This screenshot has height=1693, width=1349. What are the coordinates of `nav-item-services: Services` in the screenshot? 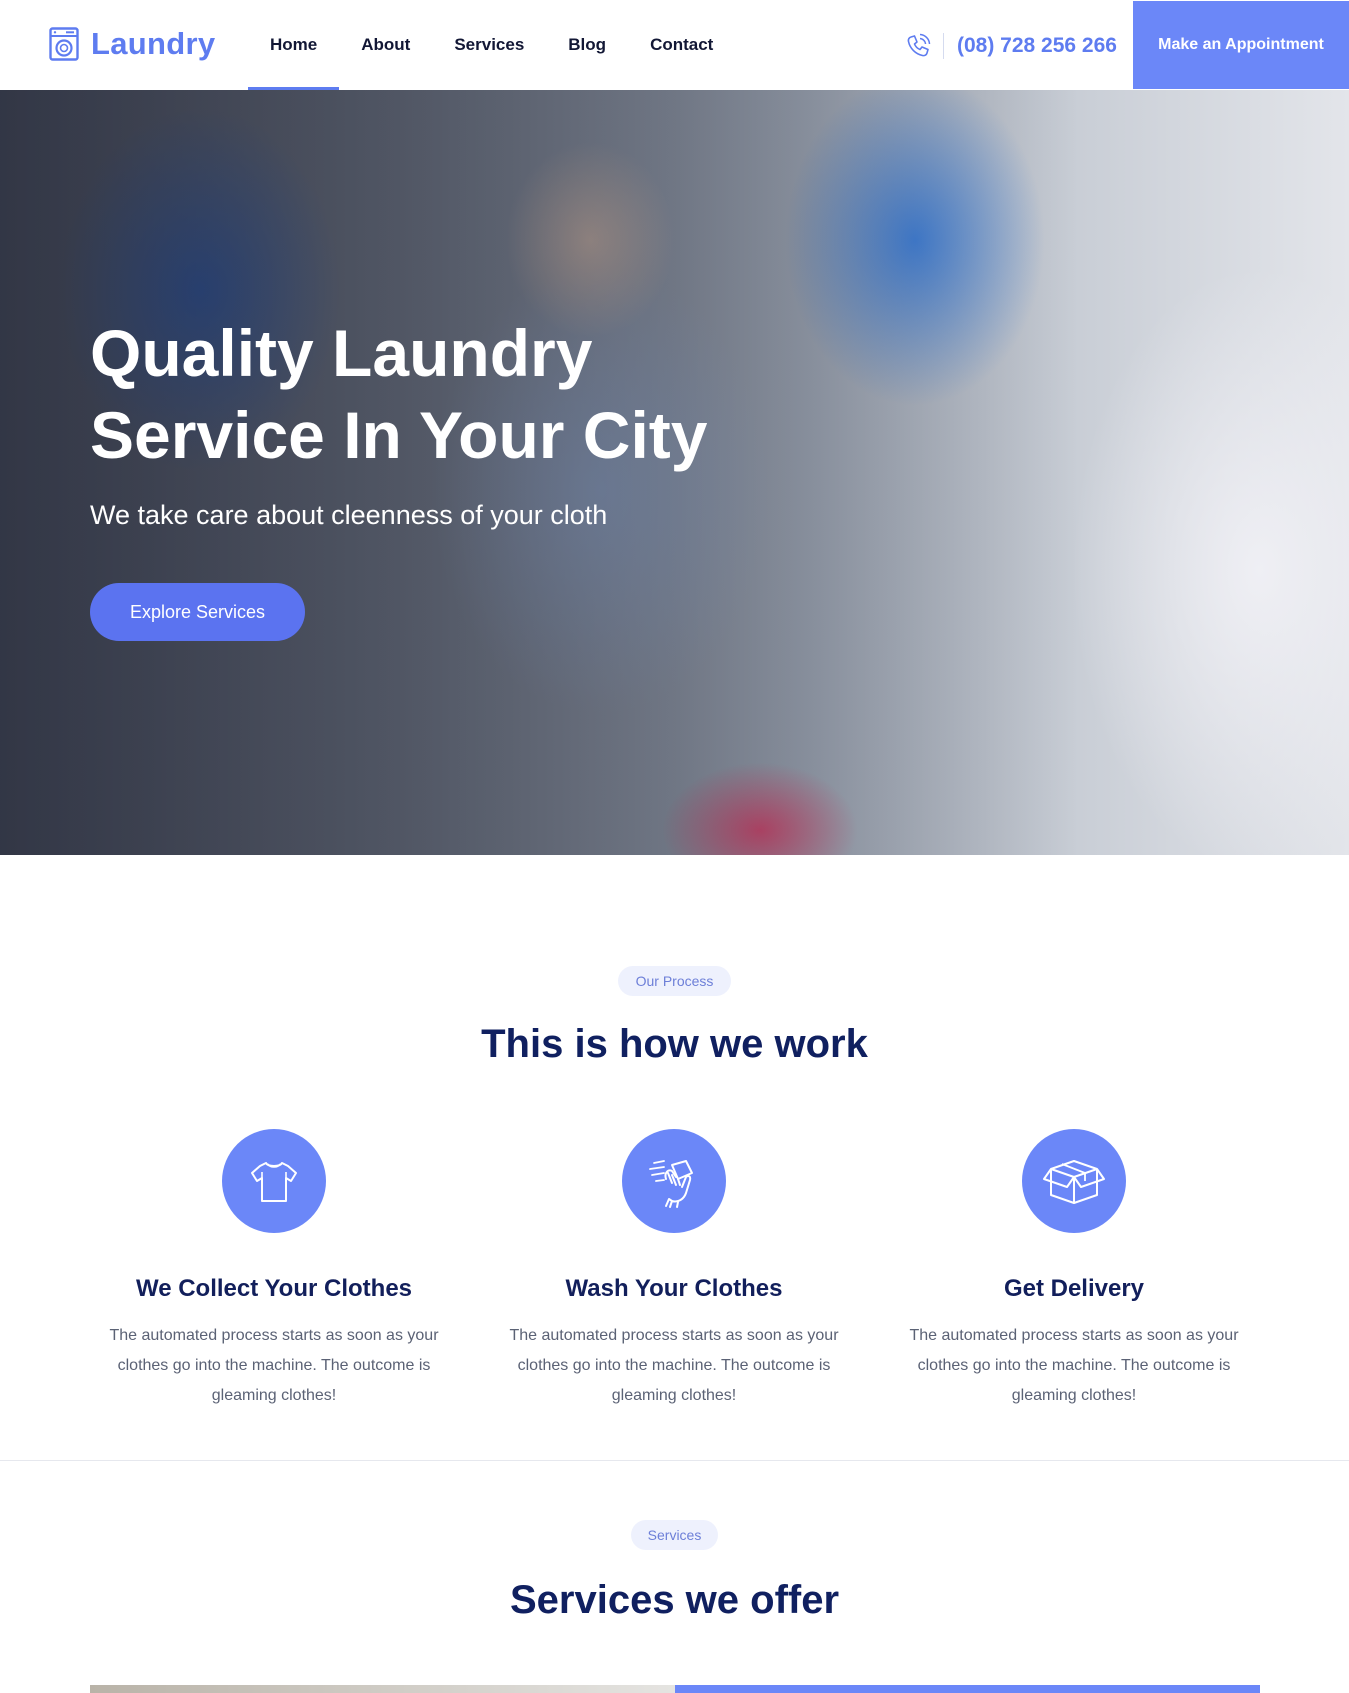 It's located at (489, 45).